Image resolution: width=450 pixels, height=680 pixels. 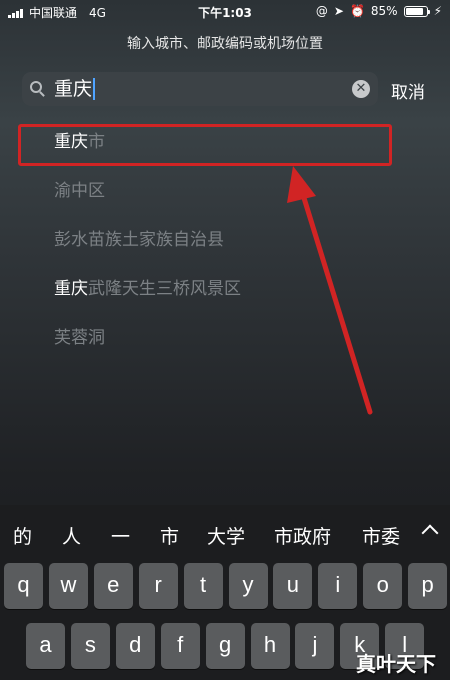 I want to click on cancel-button: 取消, so click(x=408, y=90).